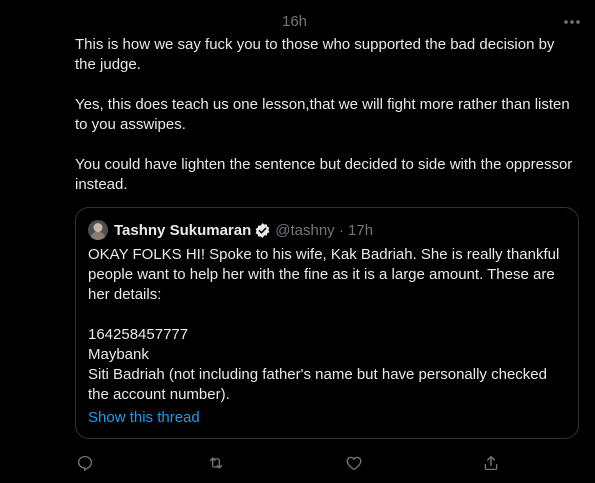  I want to click on verified-badge-icon, so click(262, 230).